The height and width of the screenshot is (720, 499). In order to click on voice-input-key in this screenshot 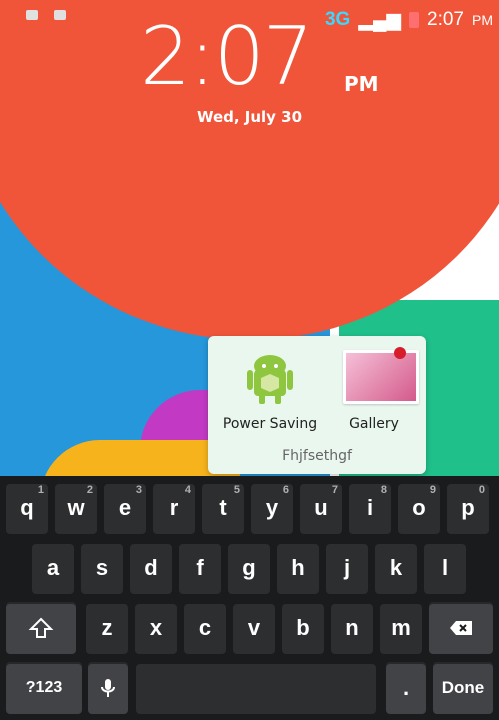, I will do `click(108, 688)`.